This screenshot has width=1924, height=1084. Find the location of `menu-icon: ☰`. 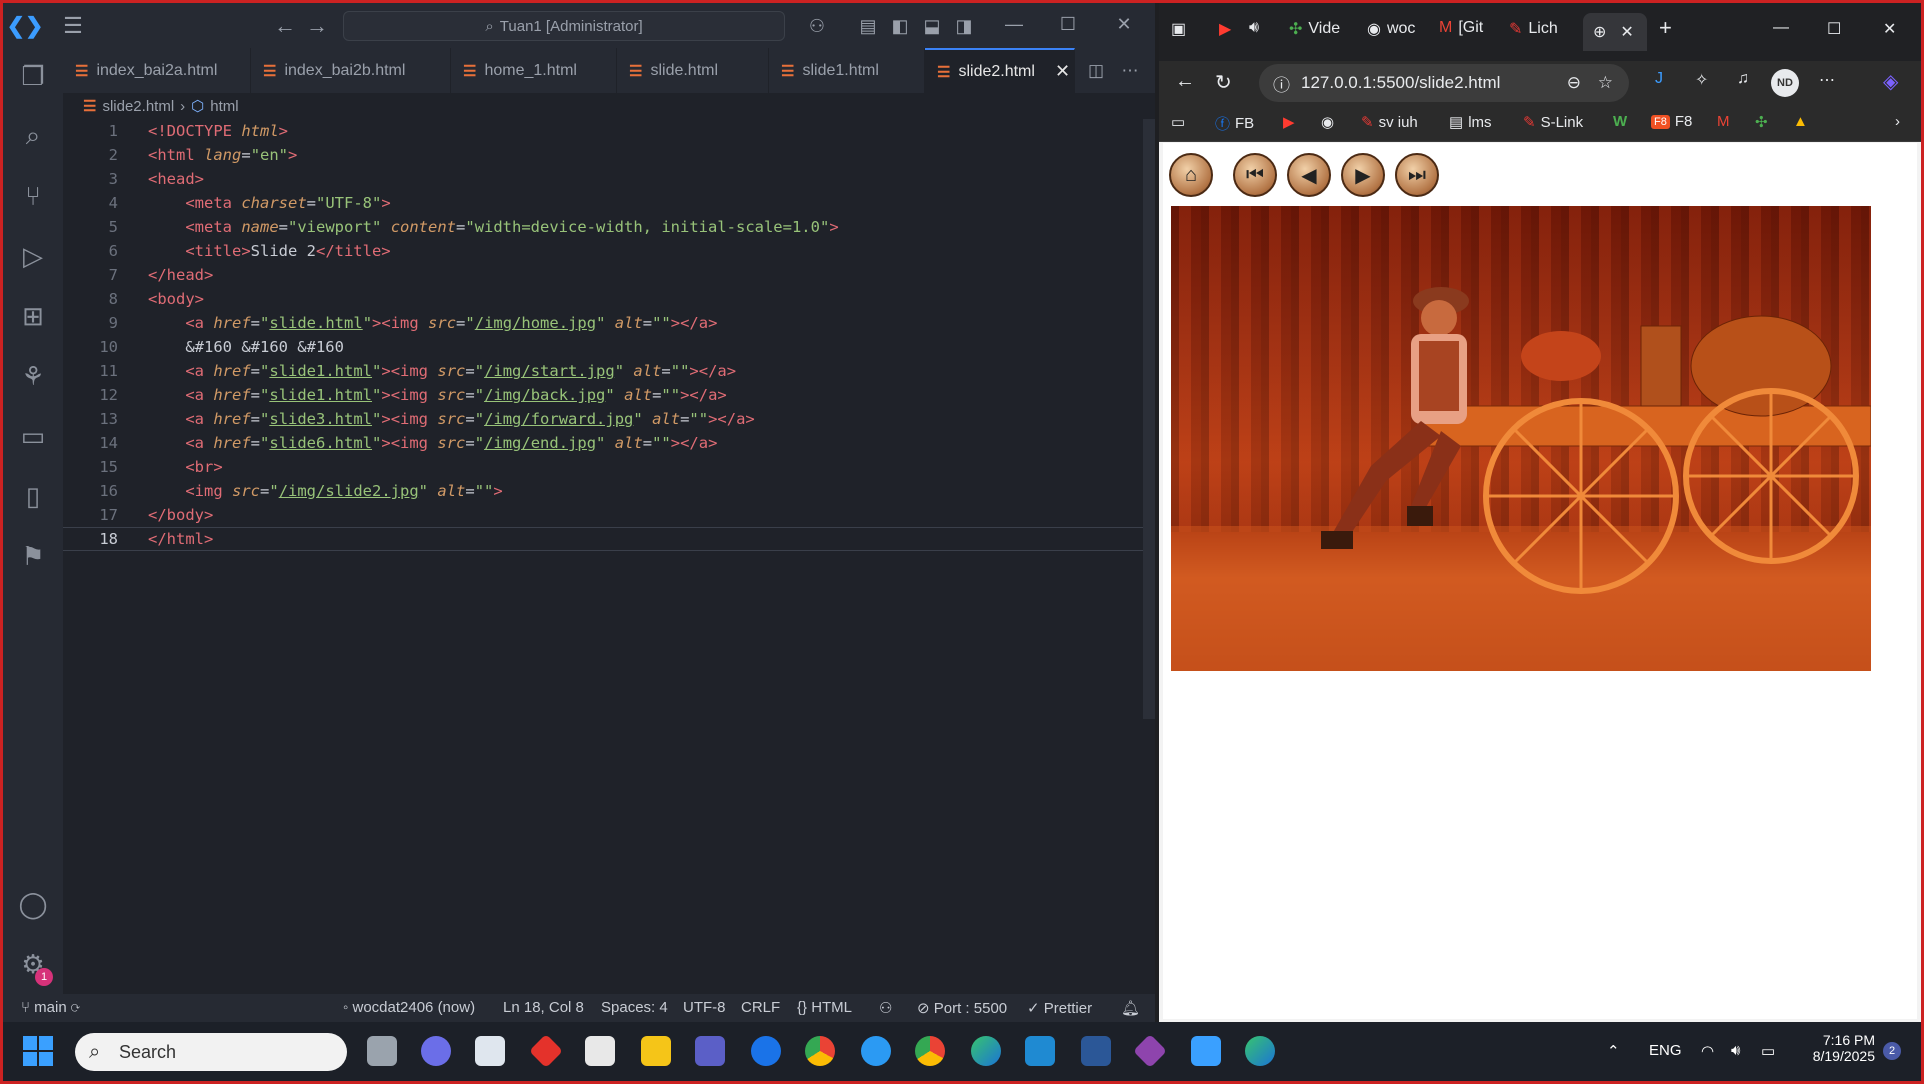

menu-icon: ☰ is located at coordinates (73, 26).